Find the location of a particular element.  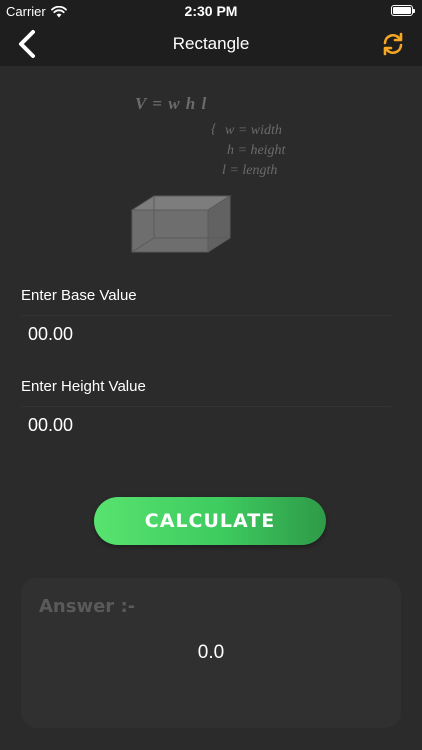

answer-value: 0.0 is located at coordinates (211, 652).